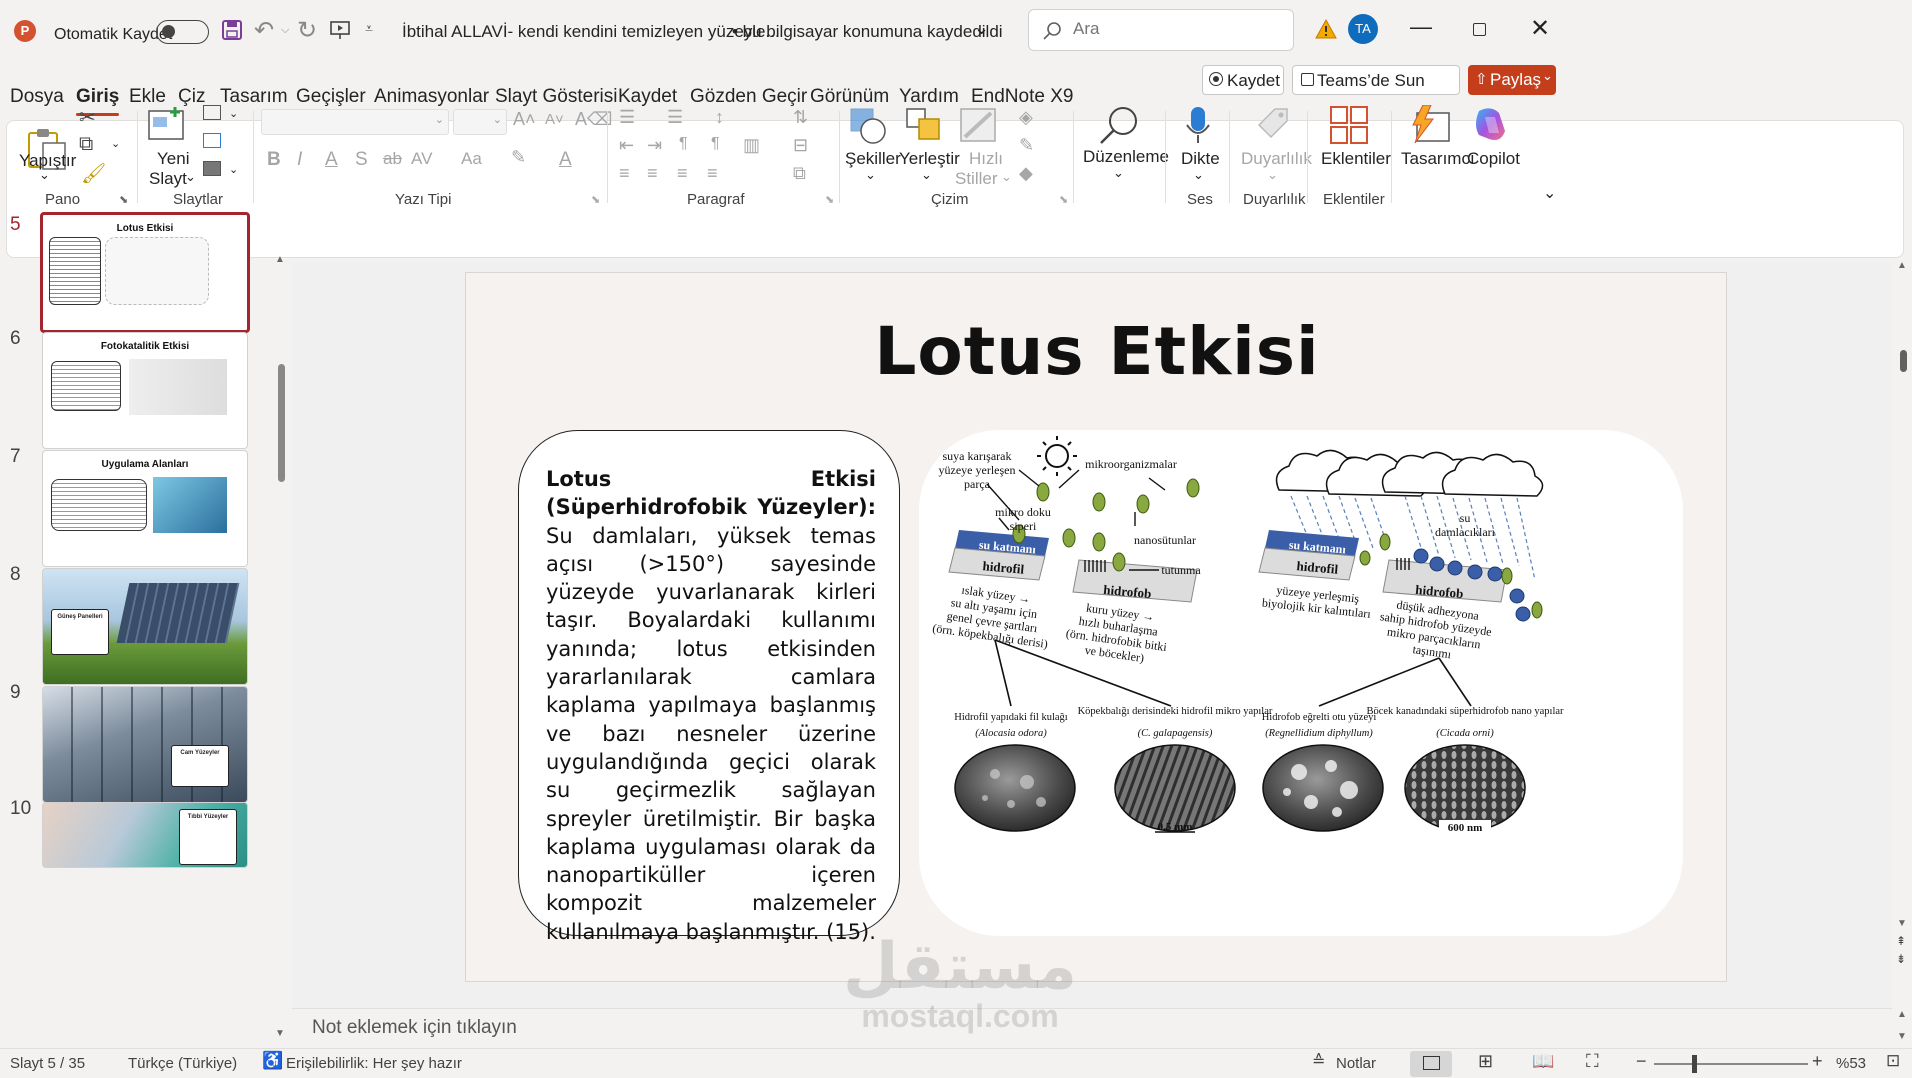  What do you see at coordinates (1540, 28) in the screenshot?
I see `close-icon: ✕` at bounding box center [1540, 28].